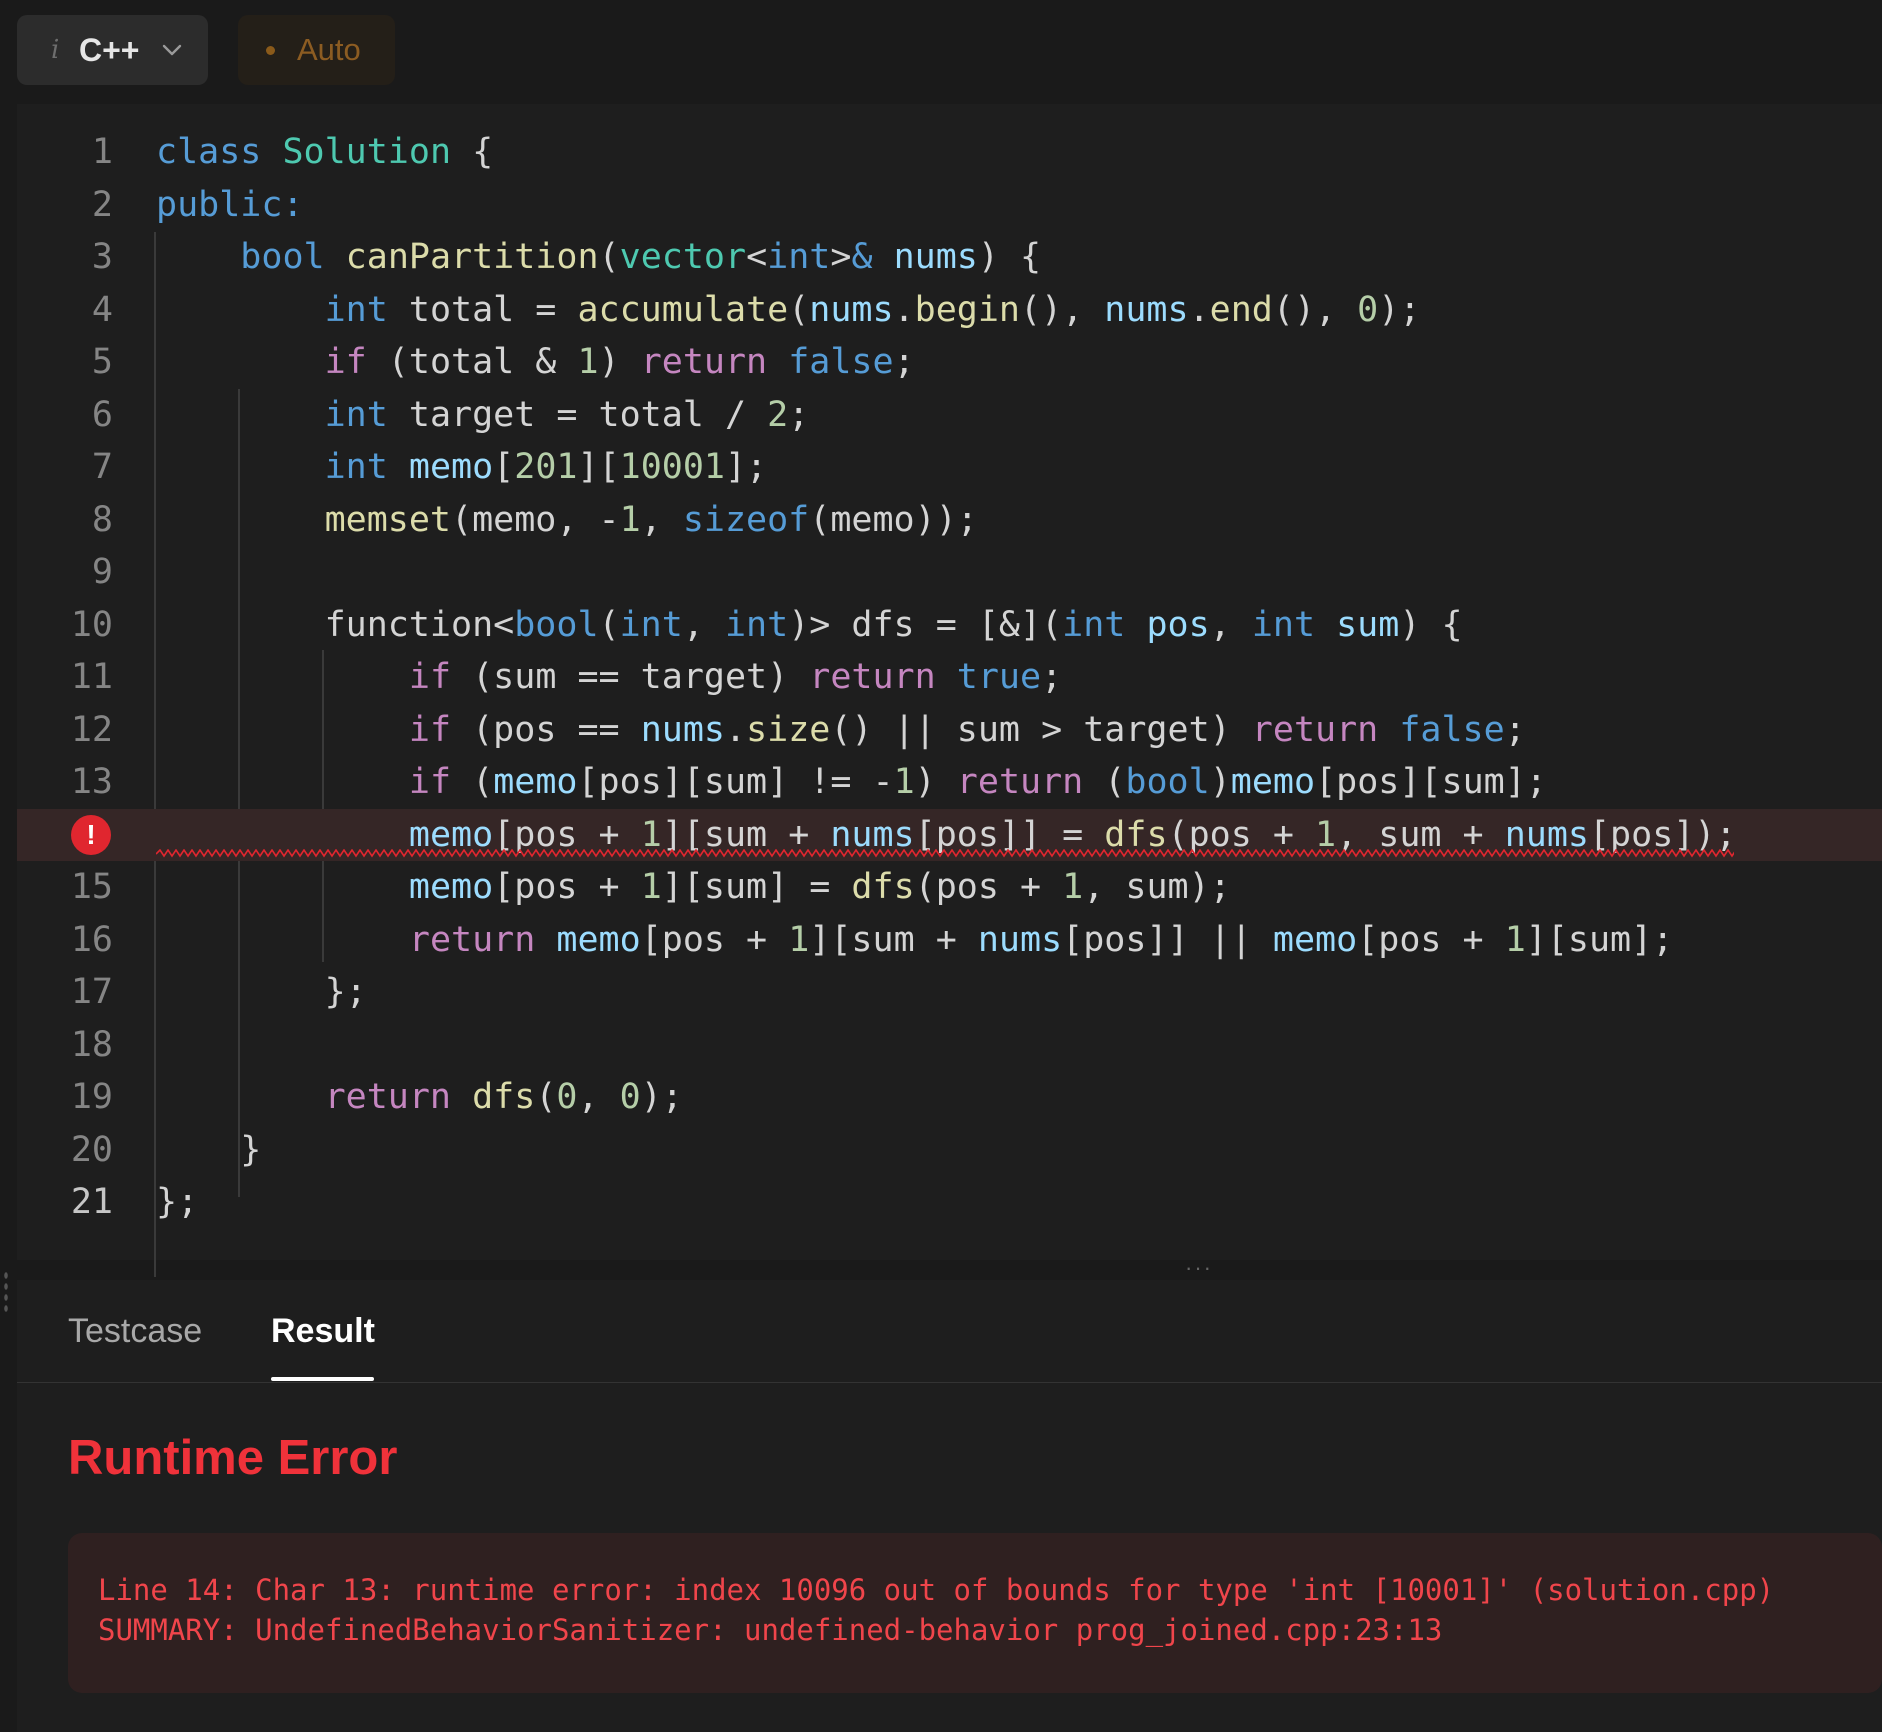 The image size is (1882, 1732). What do you see at coordinates (91, 834) in the screenshot?
I see `error-marker-icon: !` at bounding box center [91, 834].